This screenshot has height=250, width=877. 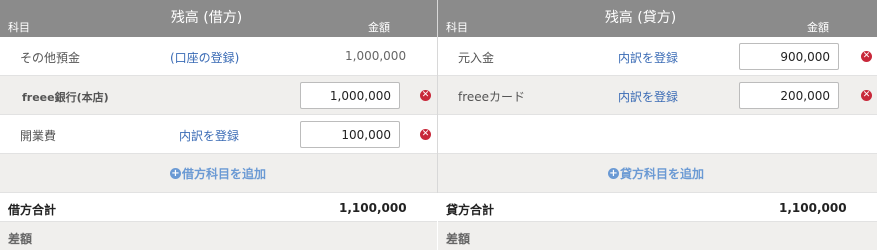 What do you see at coordinates (32, 210) in the screenshot?
I see `debit-total-label: 借方合計` at bounding box center [32, 210].